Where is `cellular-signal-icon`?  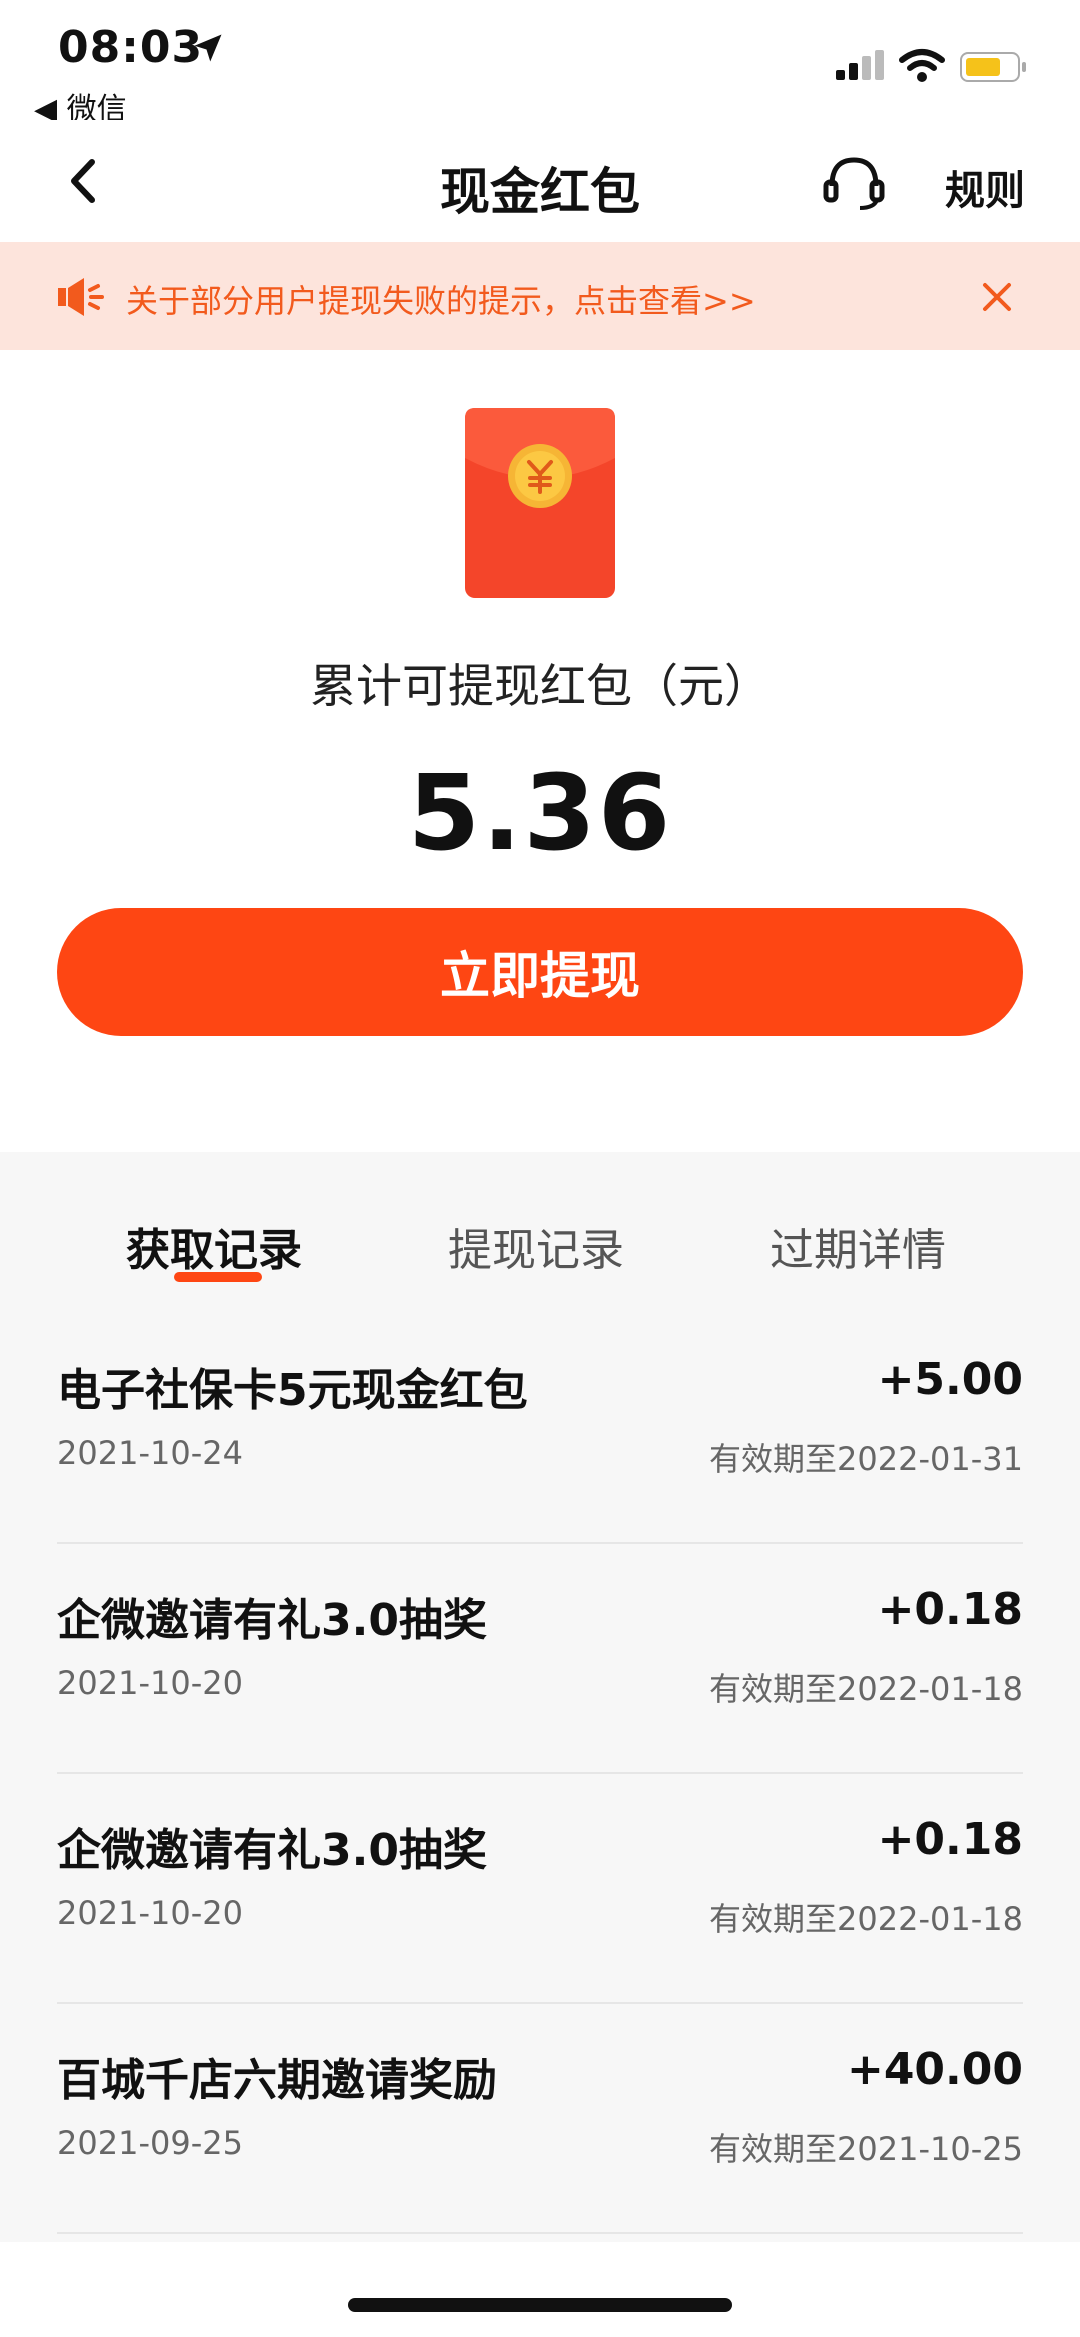
cellular-signal-icon is located at coordinates (860, 65).